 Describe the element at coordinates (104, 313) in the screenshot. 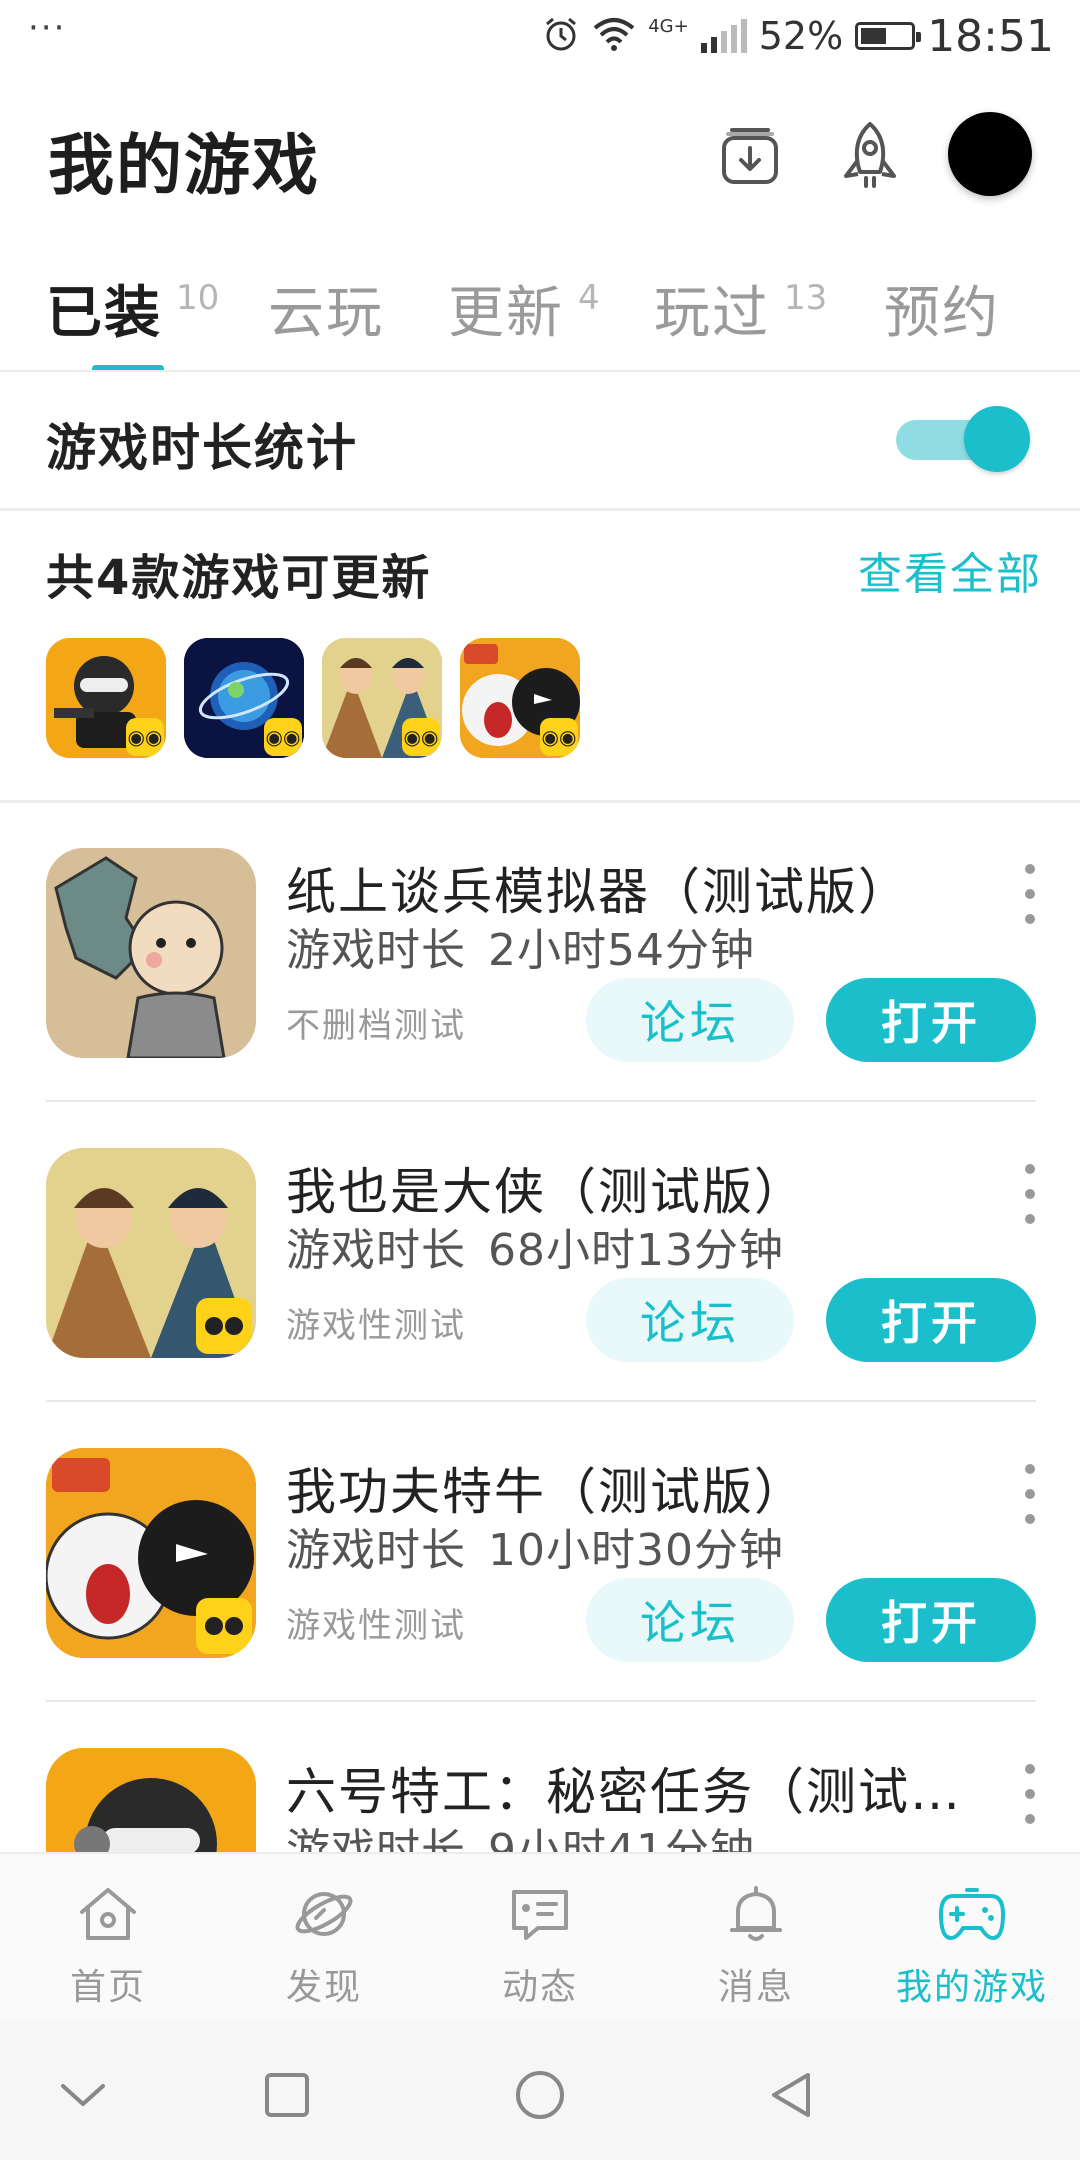

I see `tab-label: 已装` at that location.